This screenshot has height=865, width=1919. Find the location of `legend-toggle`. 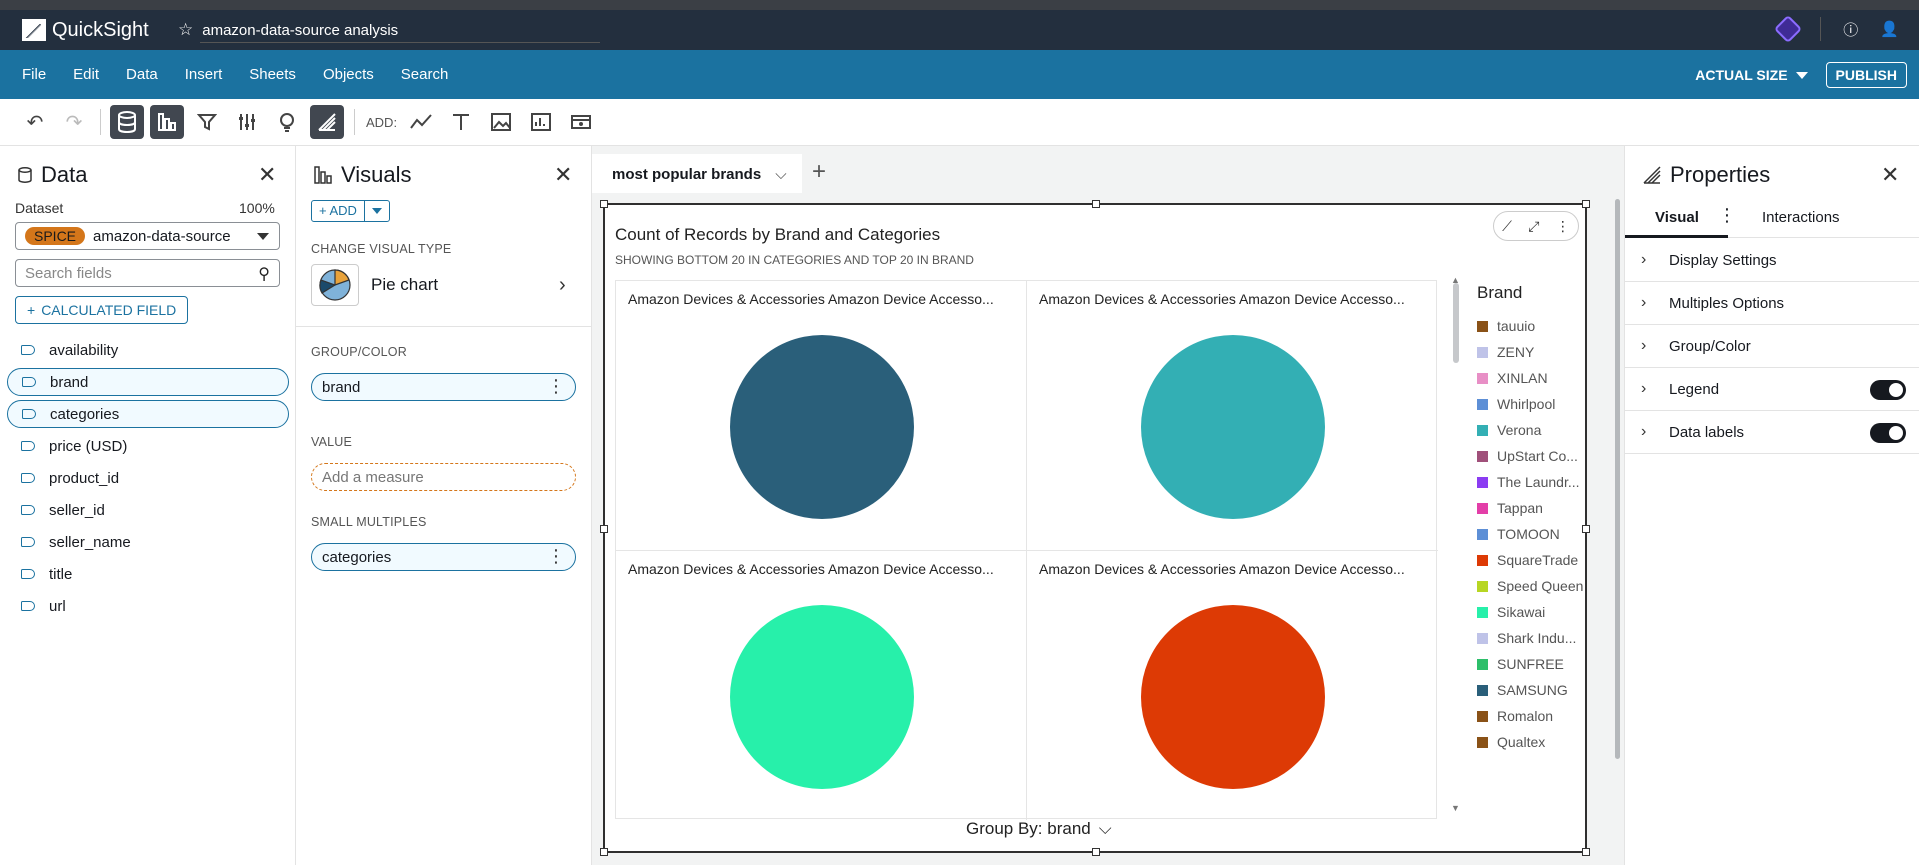

legend-toggle is located at coordinates (1888, 390).